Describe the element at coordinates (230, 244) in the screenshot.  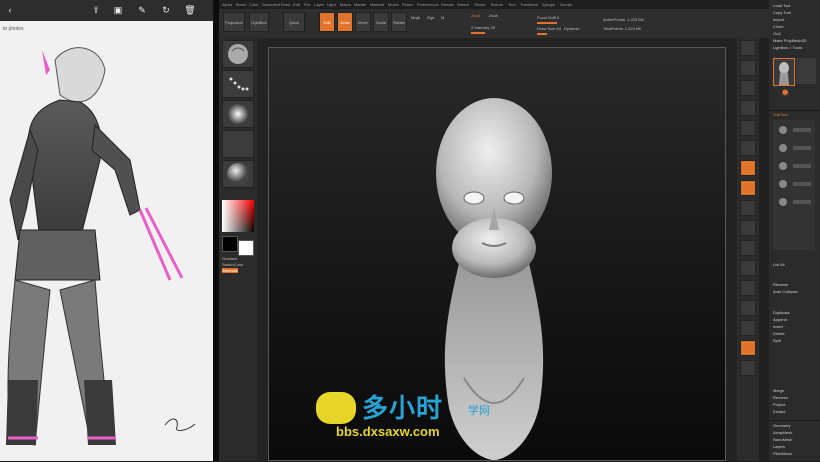
I see `main-color-swatch` at that location.